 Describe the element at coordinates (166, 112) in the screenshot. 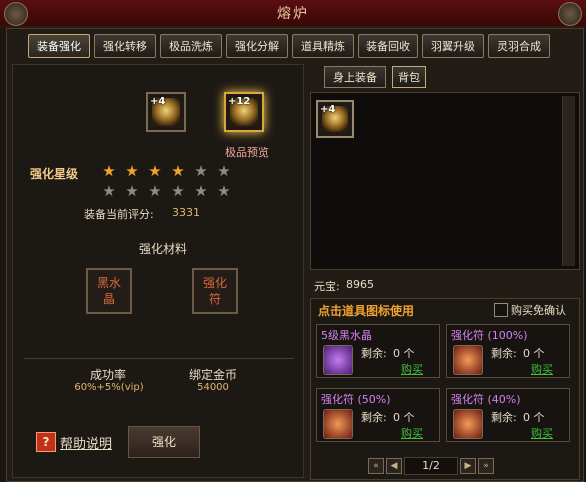

I see `current-equipment-slot: +4` at that location.